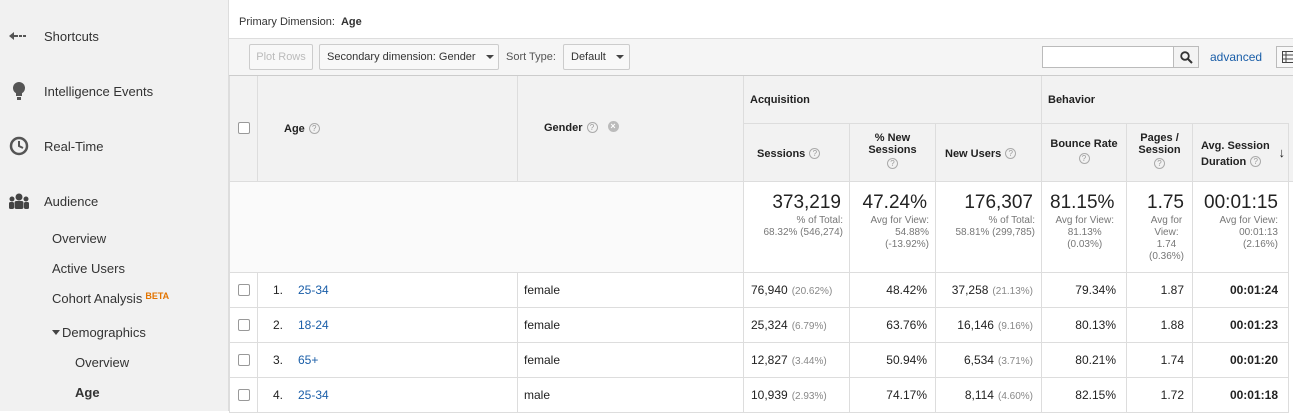  I want to click on nav-demographics-overview: Overview, so click(102, 362).